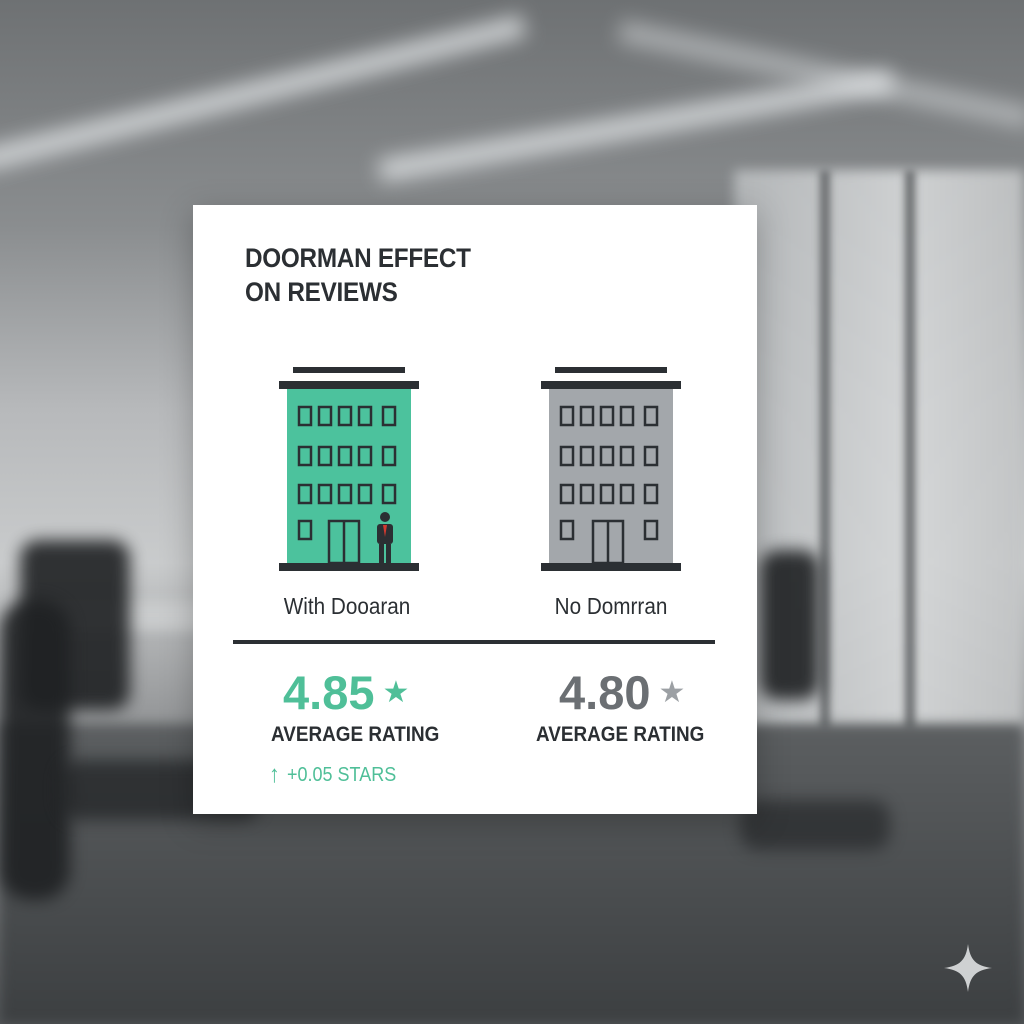 Image resolution: width=1024 pixels, height=1024 pixels. Describe the element at coordinates (355, 734) in the screenshot. I see `with-doorman-caption: AVERAGE RATING` at that location.